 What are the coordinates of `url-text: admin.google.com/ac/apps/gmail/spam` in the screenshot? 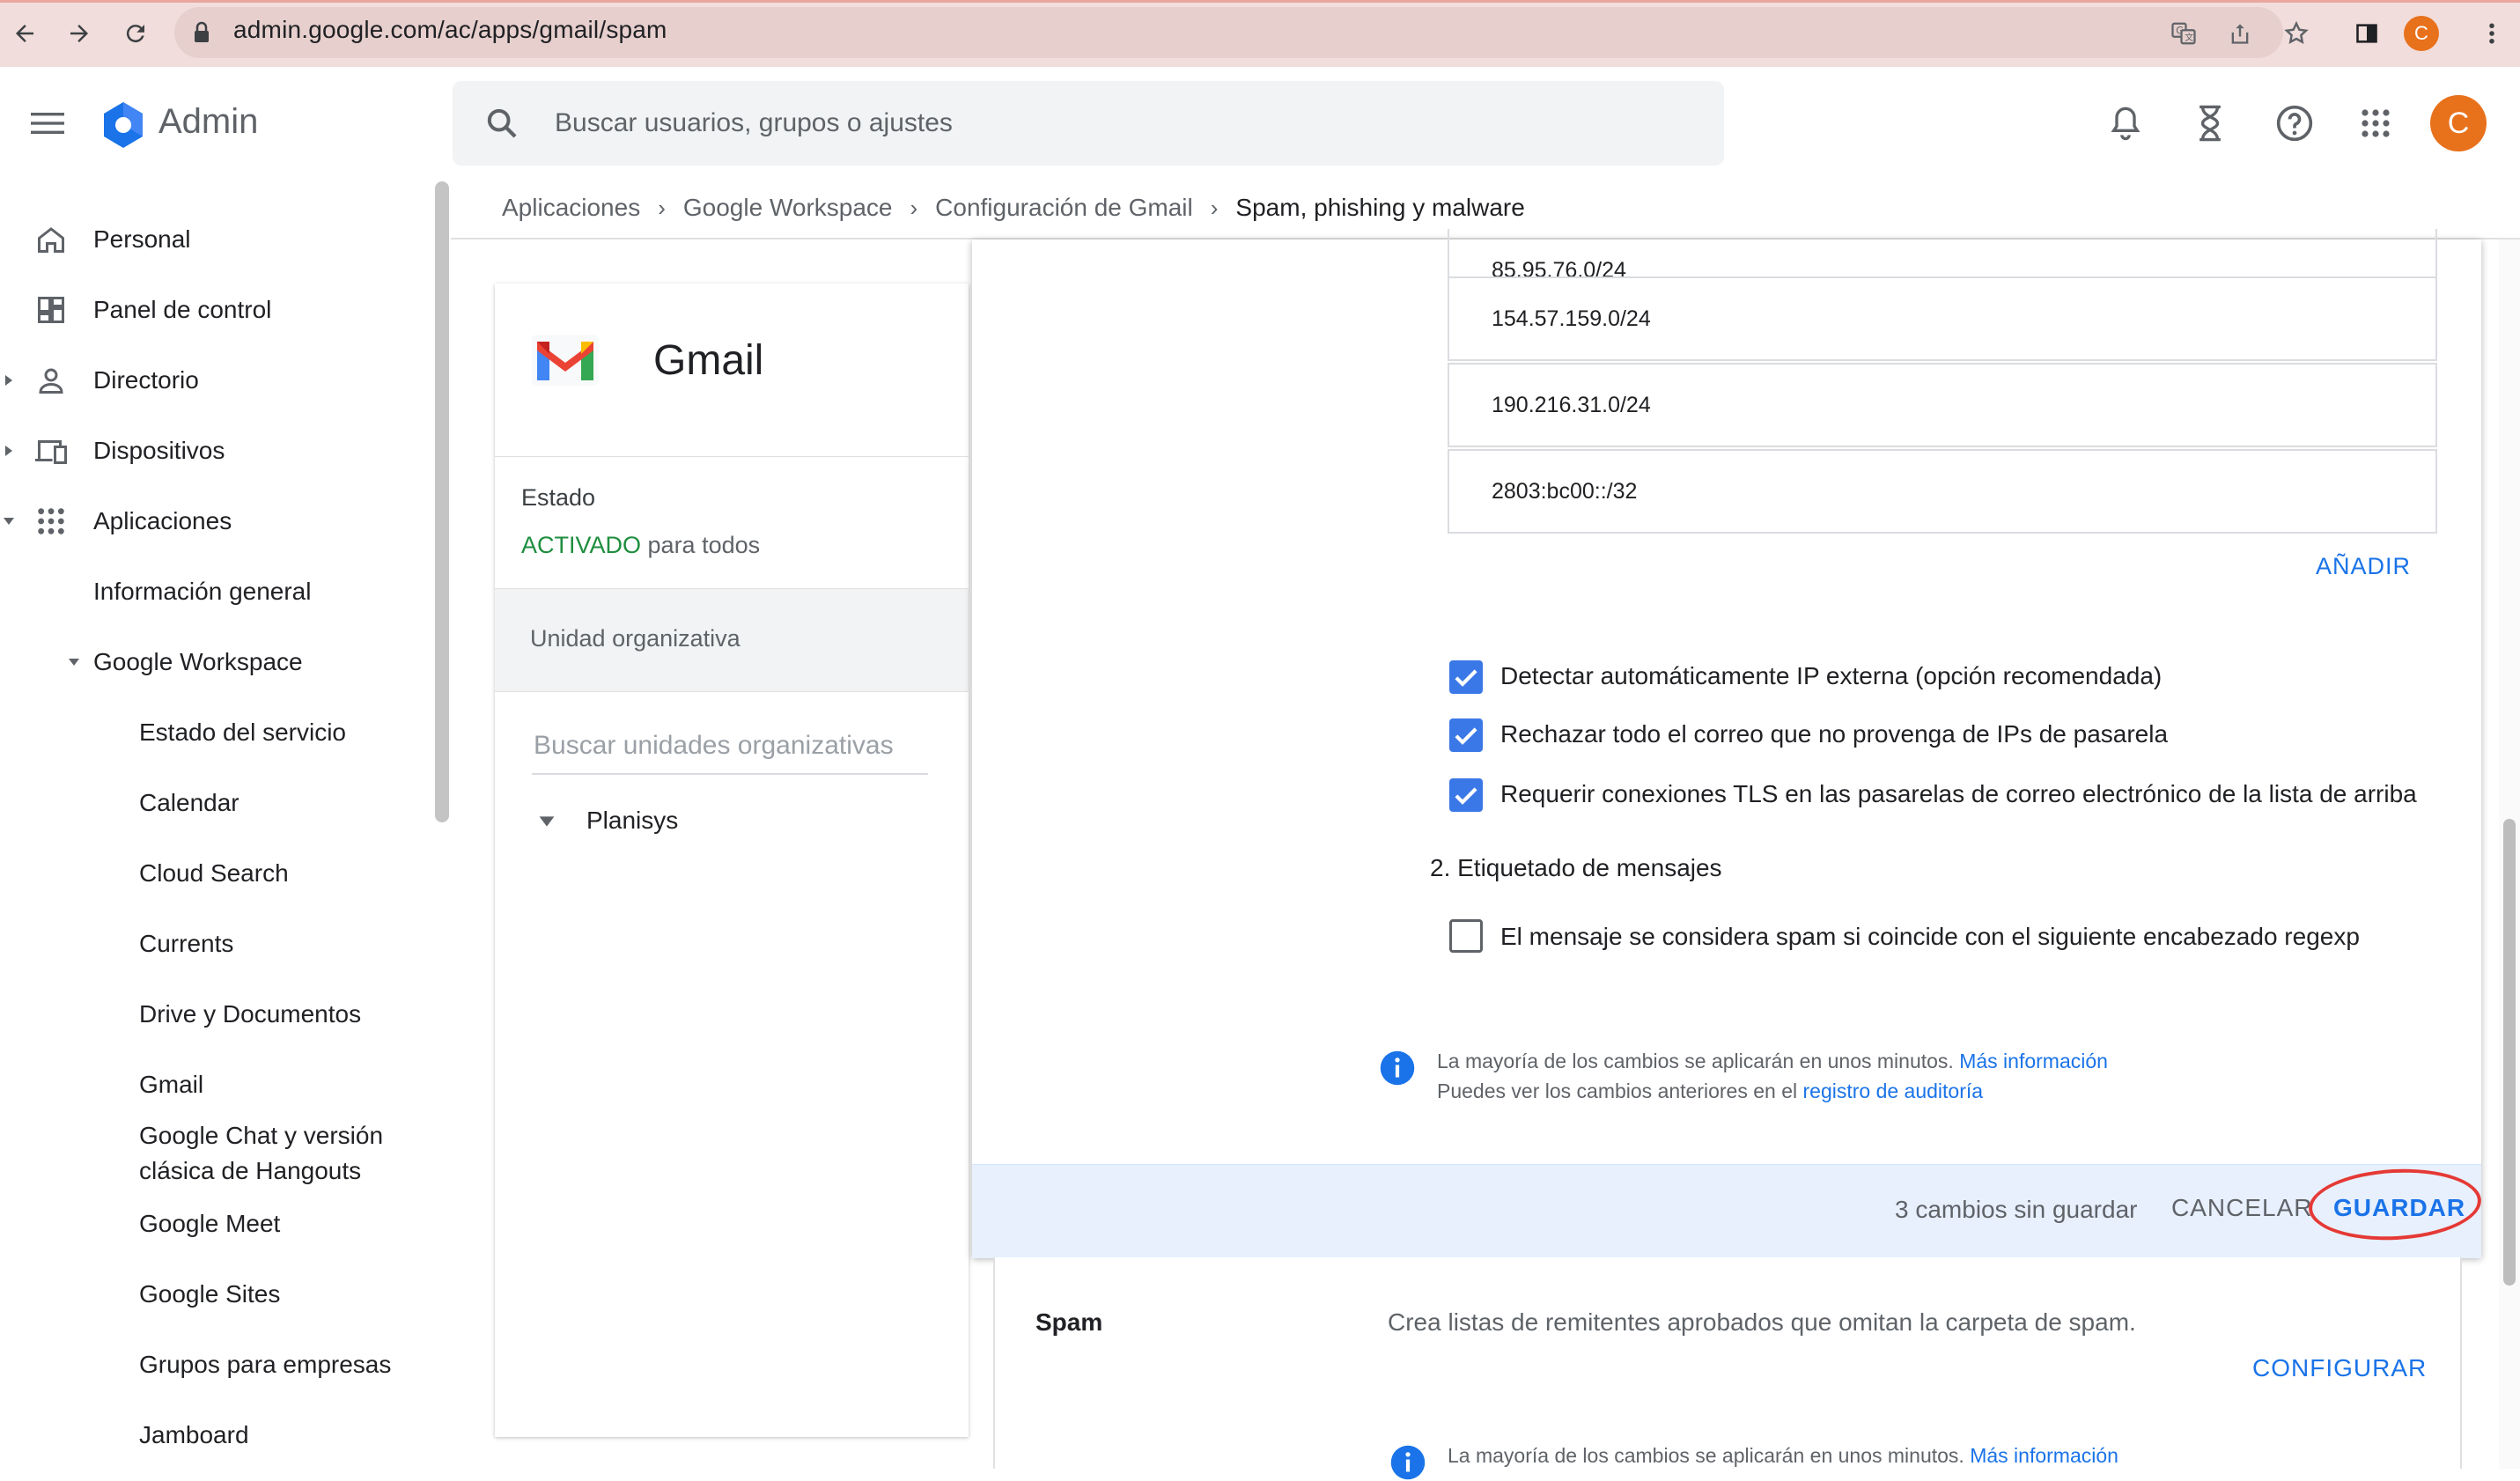 It's located at (450, 30).